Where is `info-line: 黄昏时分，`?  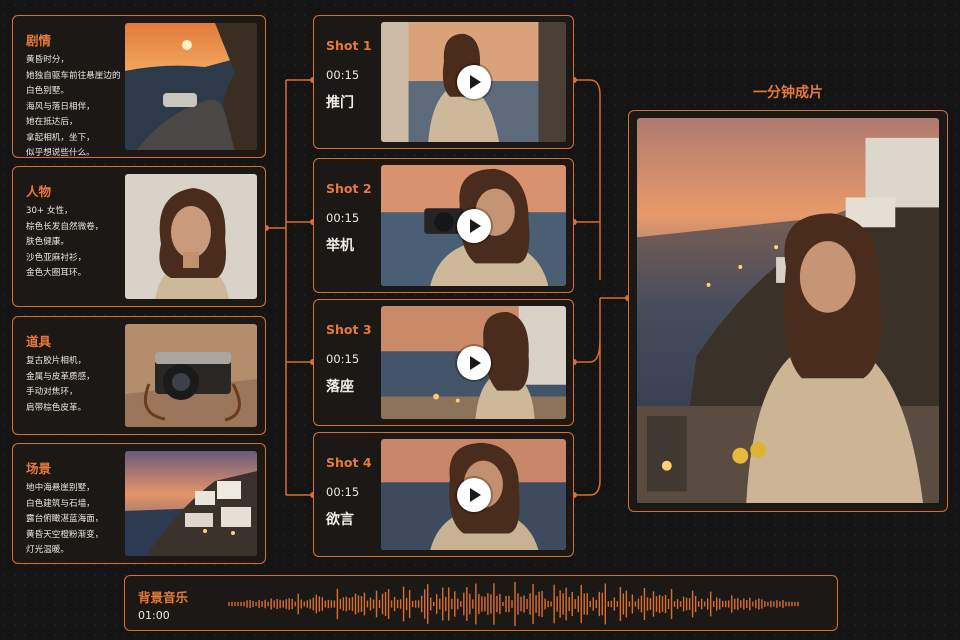
info-line: 黄昏时分， is located at coordinates (47, 60).